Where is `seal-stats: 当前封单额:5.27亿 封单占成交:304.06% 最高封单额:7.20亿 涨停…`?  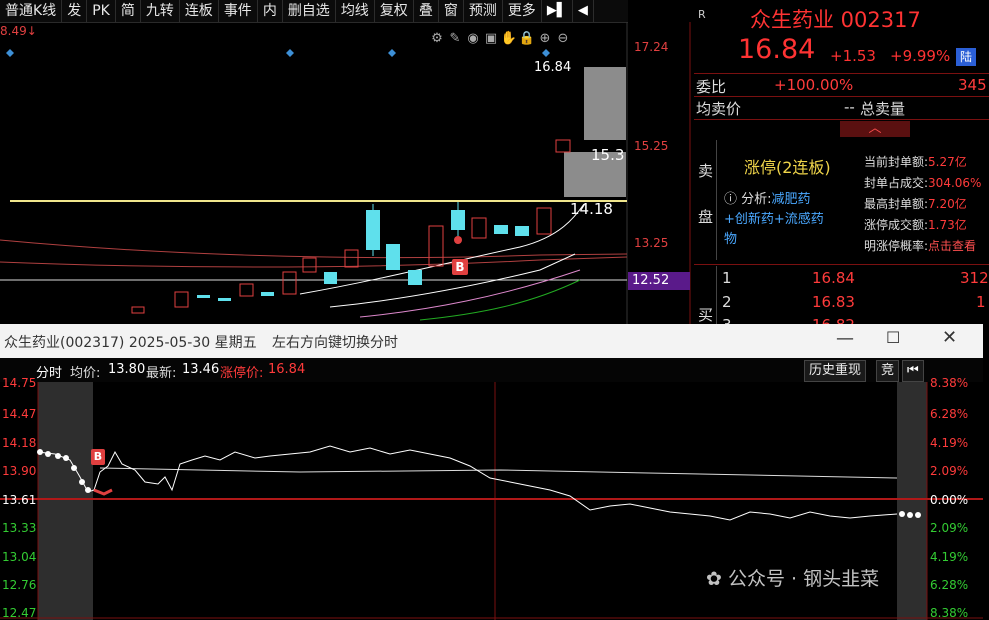
seal-stats: 当前封单额:5.27亿 封单占成交:304.06% 最高封单额:7.20亿 涨停… is located at coordinates (922, 204).